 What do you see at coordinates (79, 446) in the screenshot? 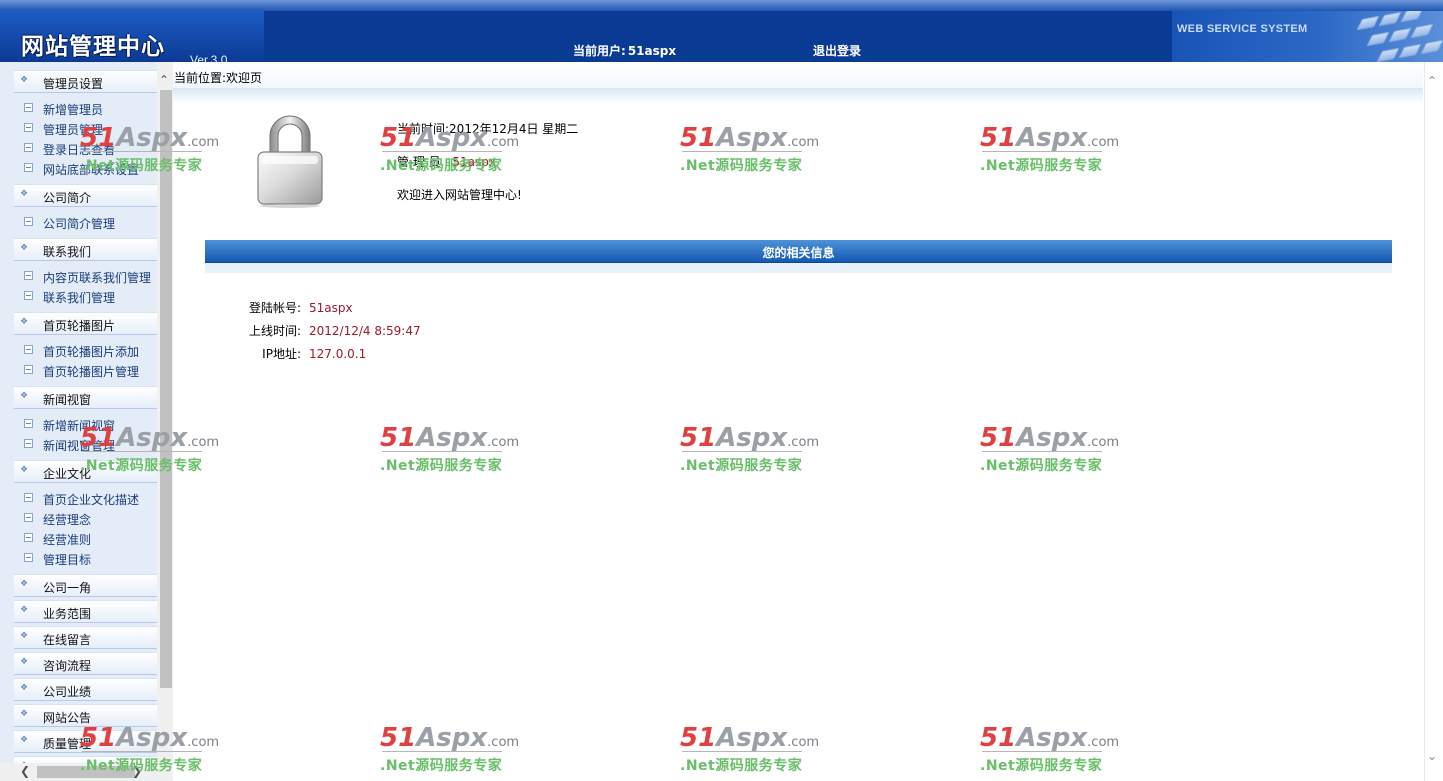
I see `sidebar-item-label: 新闻视窗管理` at bounding box center [79, 446].